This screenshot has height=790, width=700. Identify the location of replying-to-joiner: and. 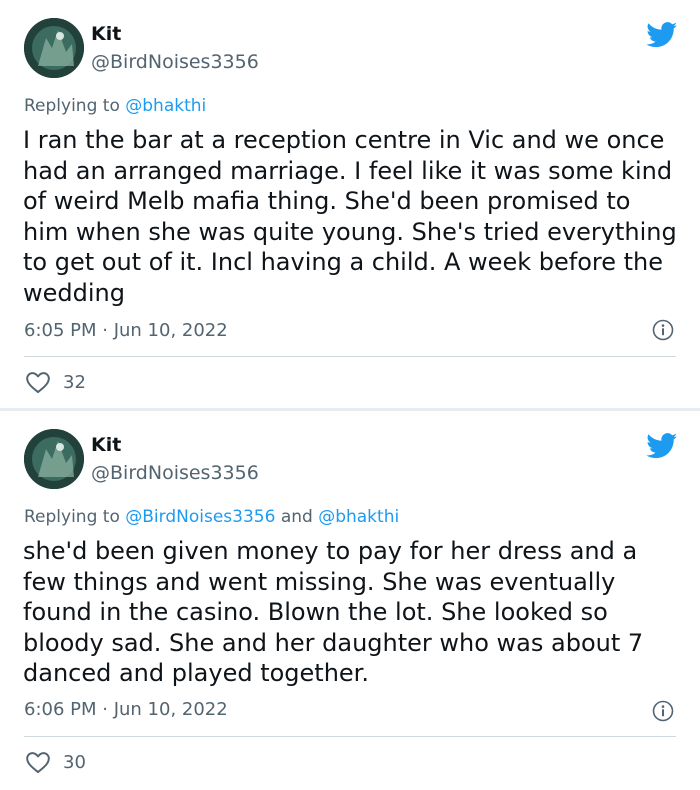
(296, 517).